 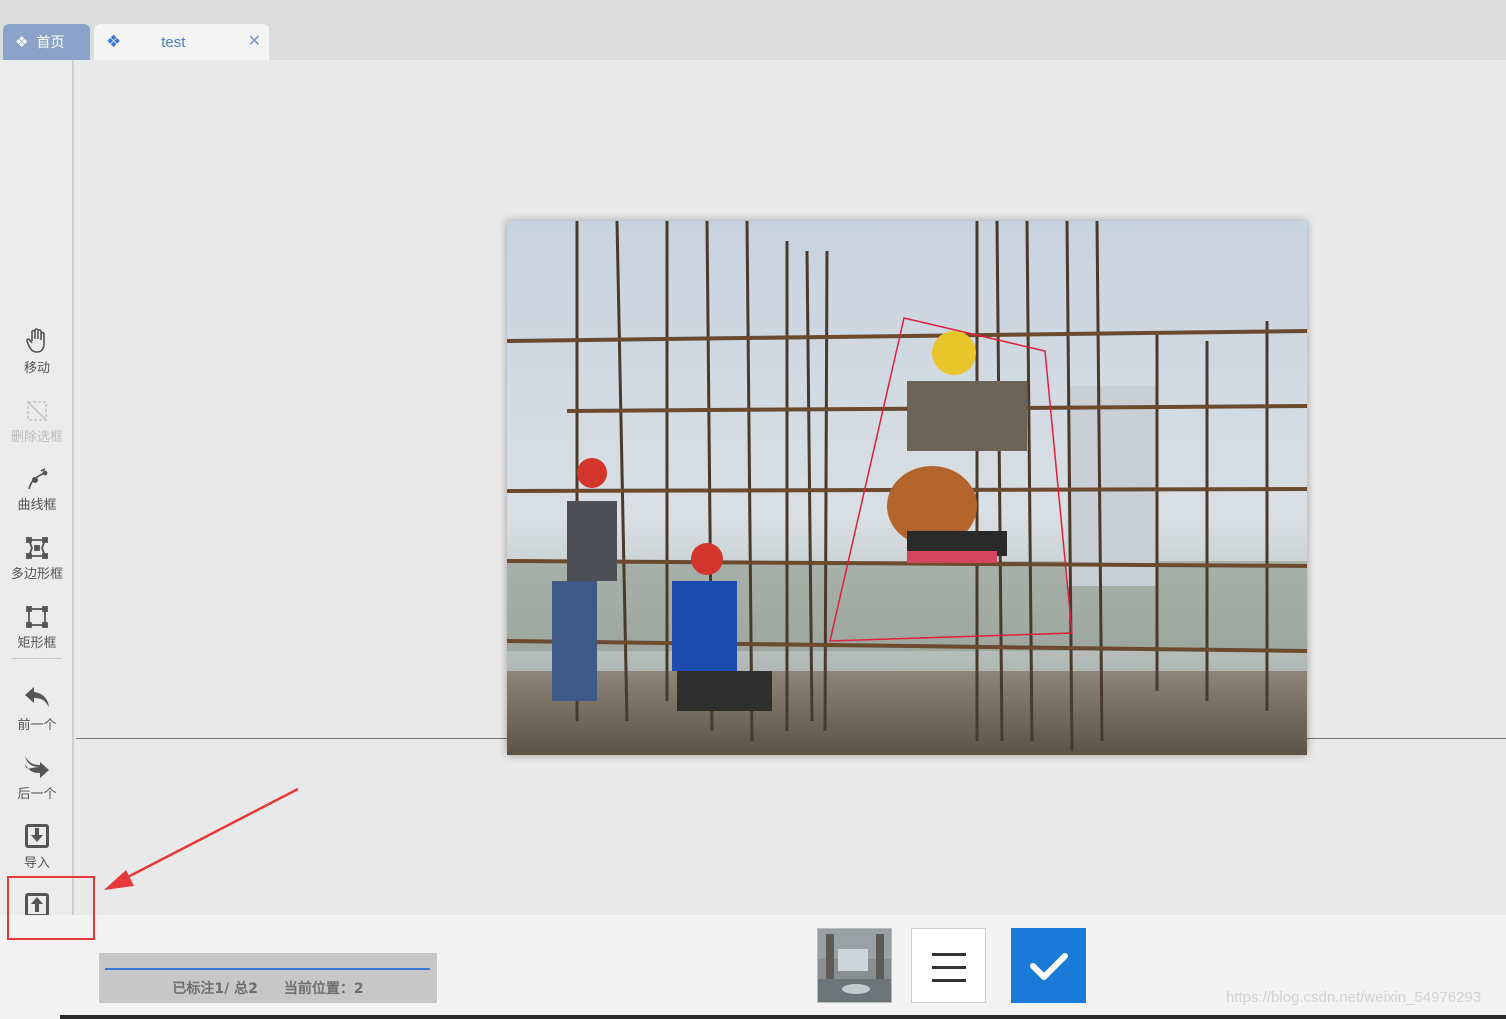 What do you see at coordinates (51, 908) in the screenshot?
I see `export-highlight-box` at bounding box center [51, 908].